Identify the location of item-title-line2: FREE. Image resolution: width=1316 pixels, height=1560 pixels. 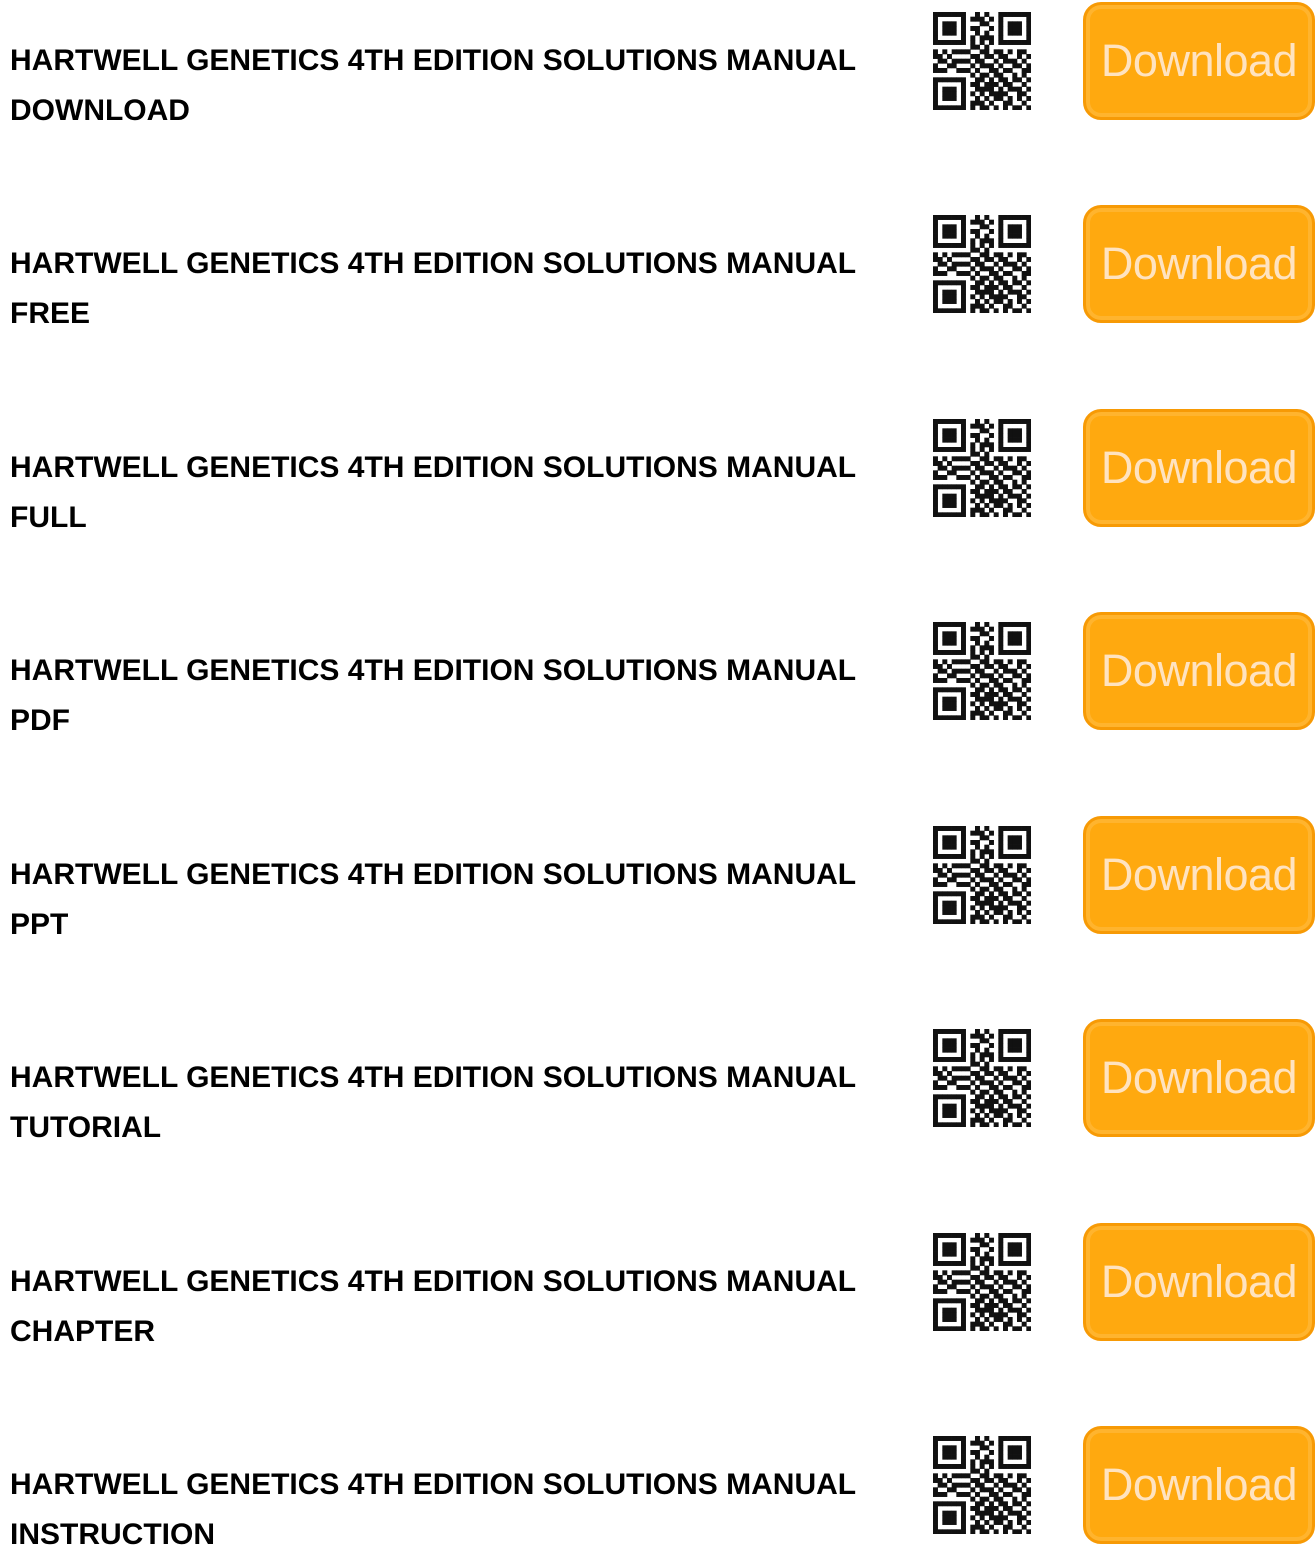
(50, 313).